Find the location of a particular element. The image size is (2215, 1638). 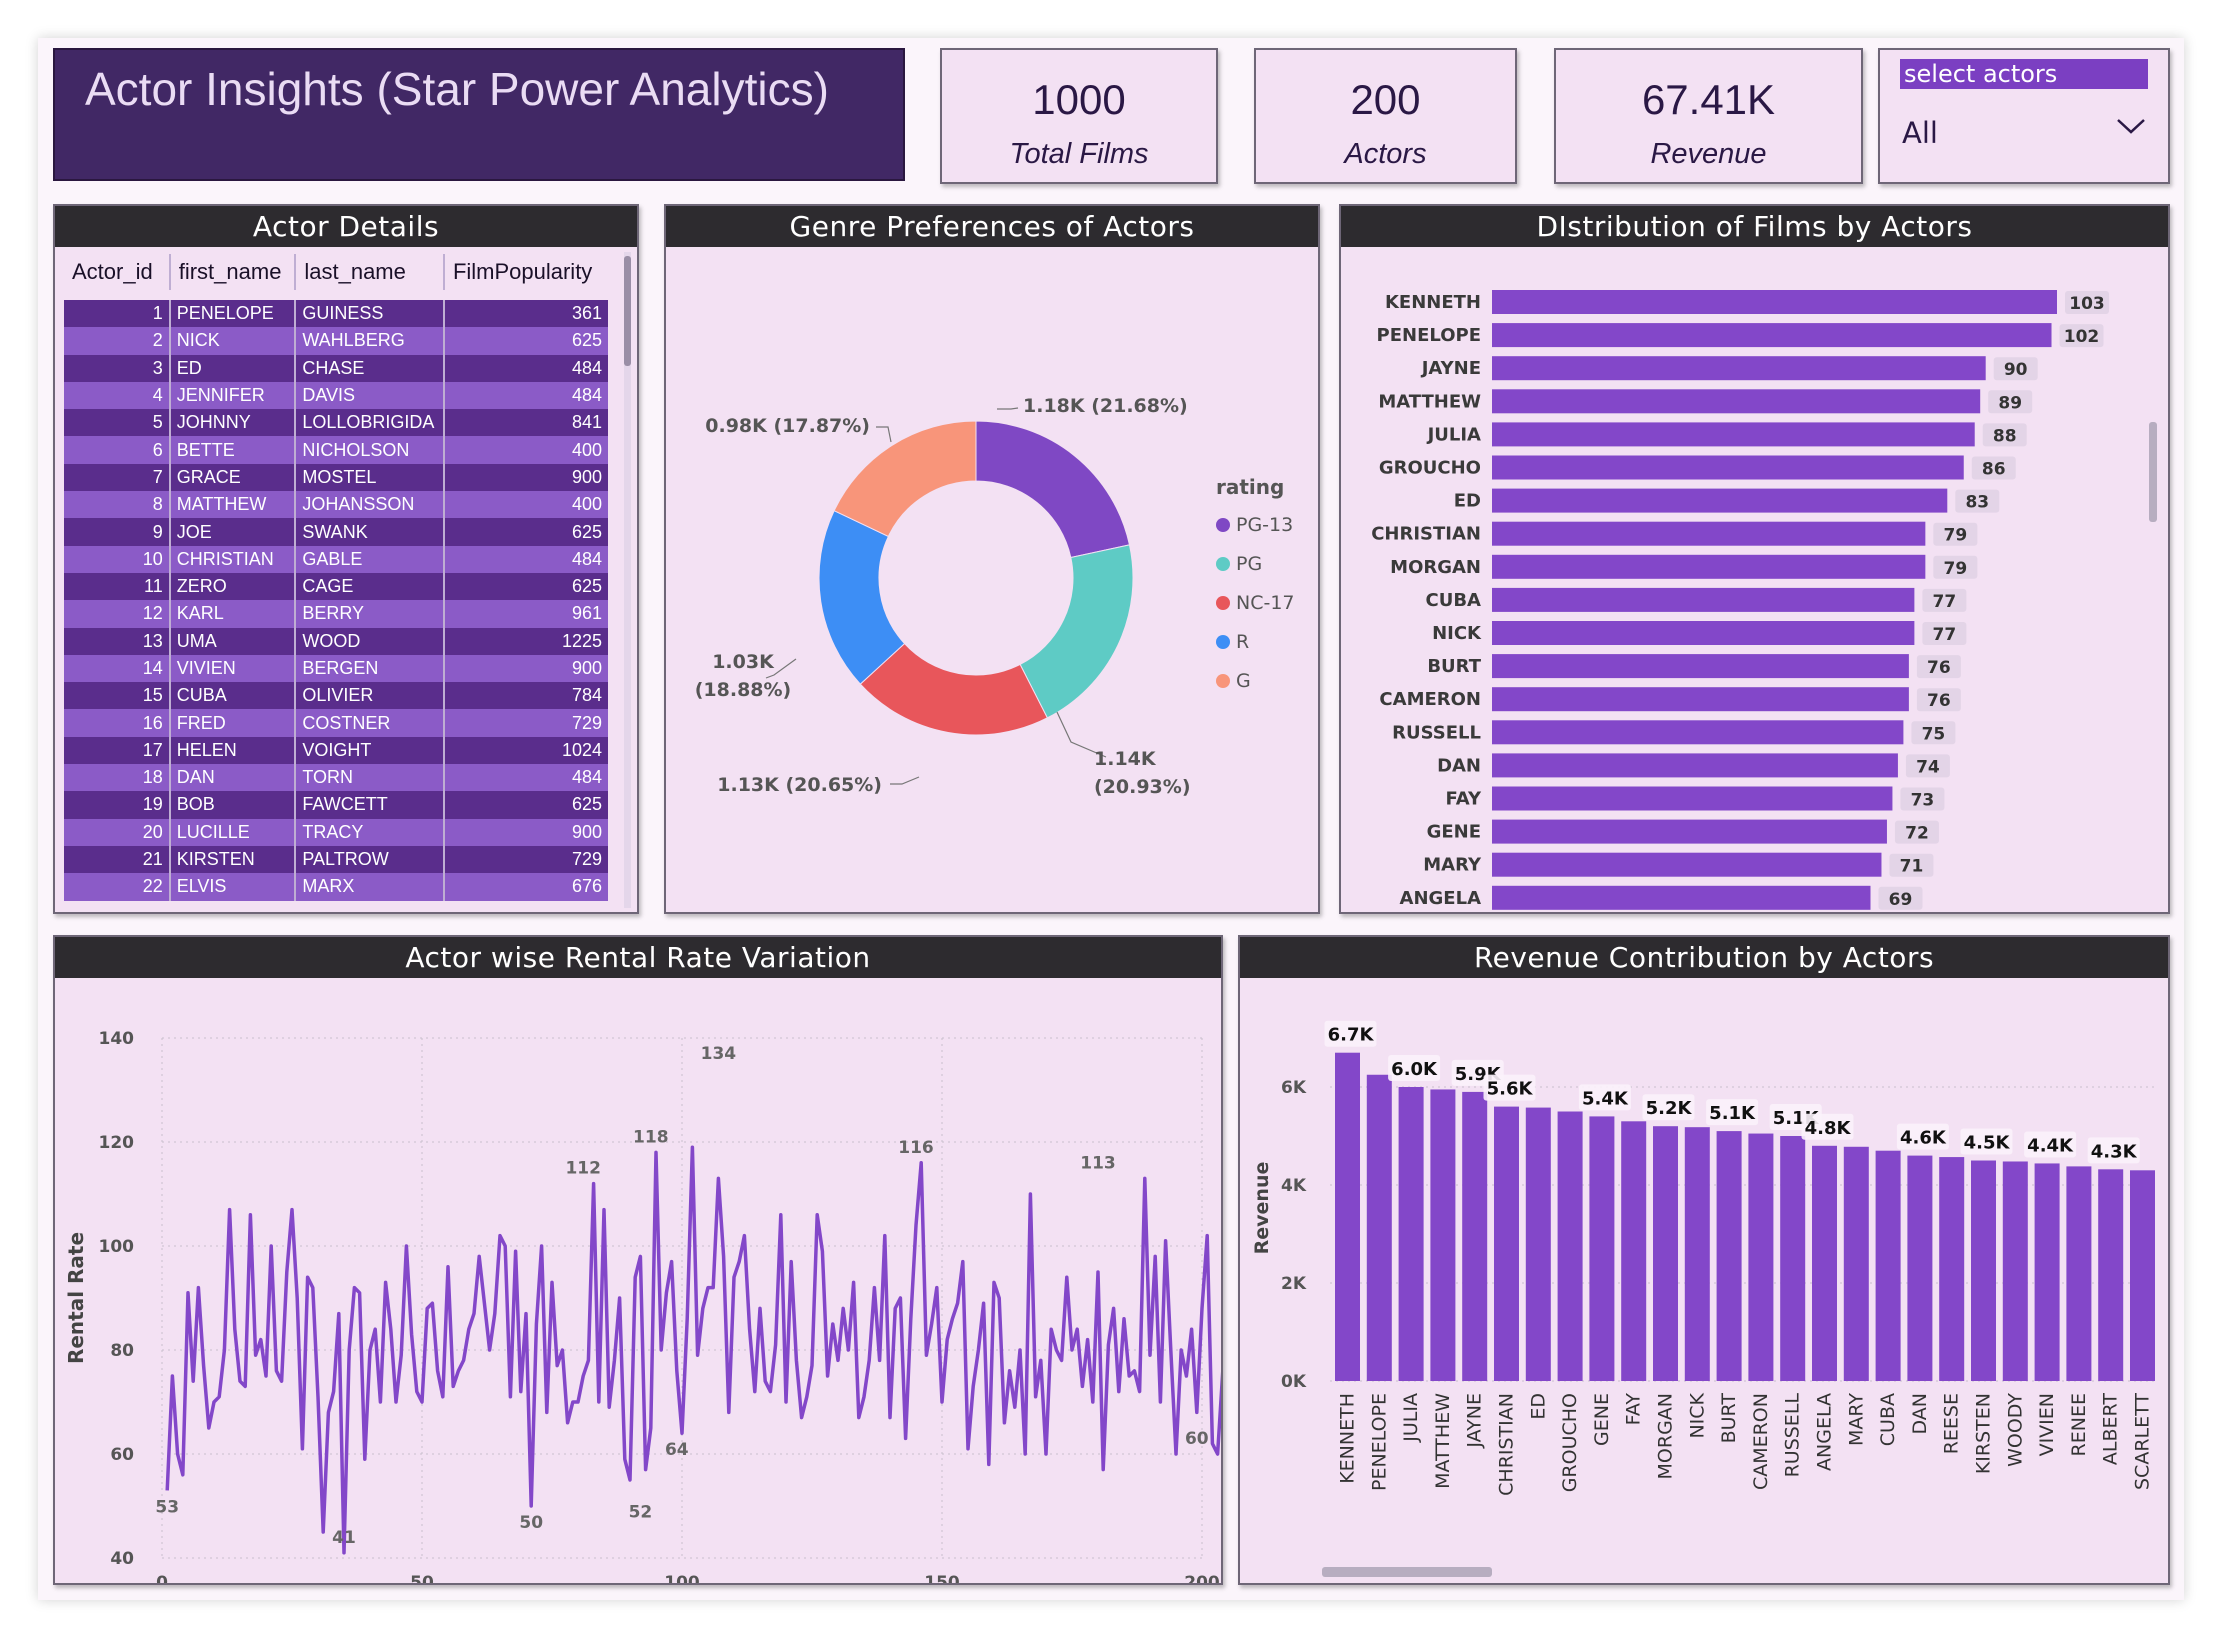

data-label: 79 is located at coordinates (1956, 536).